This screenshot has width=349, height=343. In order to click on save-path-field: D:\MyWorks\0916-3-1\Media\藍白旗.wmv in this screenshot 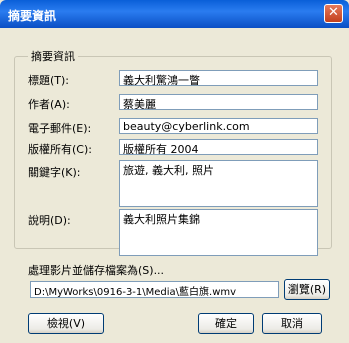, I will do `click(154, 289)`.